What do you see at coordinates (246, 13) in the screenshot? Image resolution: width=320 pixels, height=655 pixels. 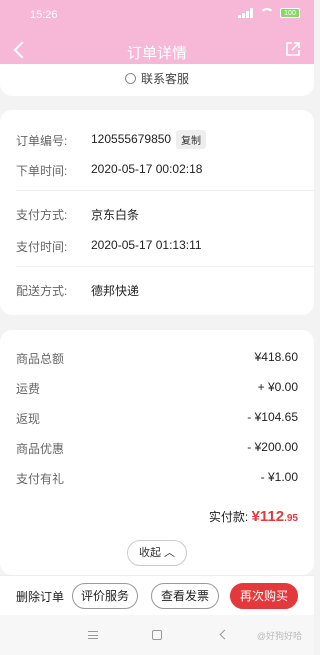 I see `signal-icon` at bounding box center [246, 13].